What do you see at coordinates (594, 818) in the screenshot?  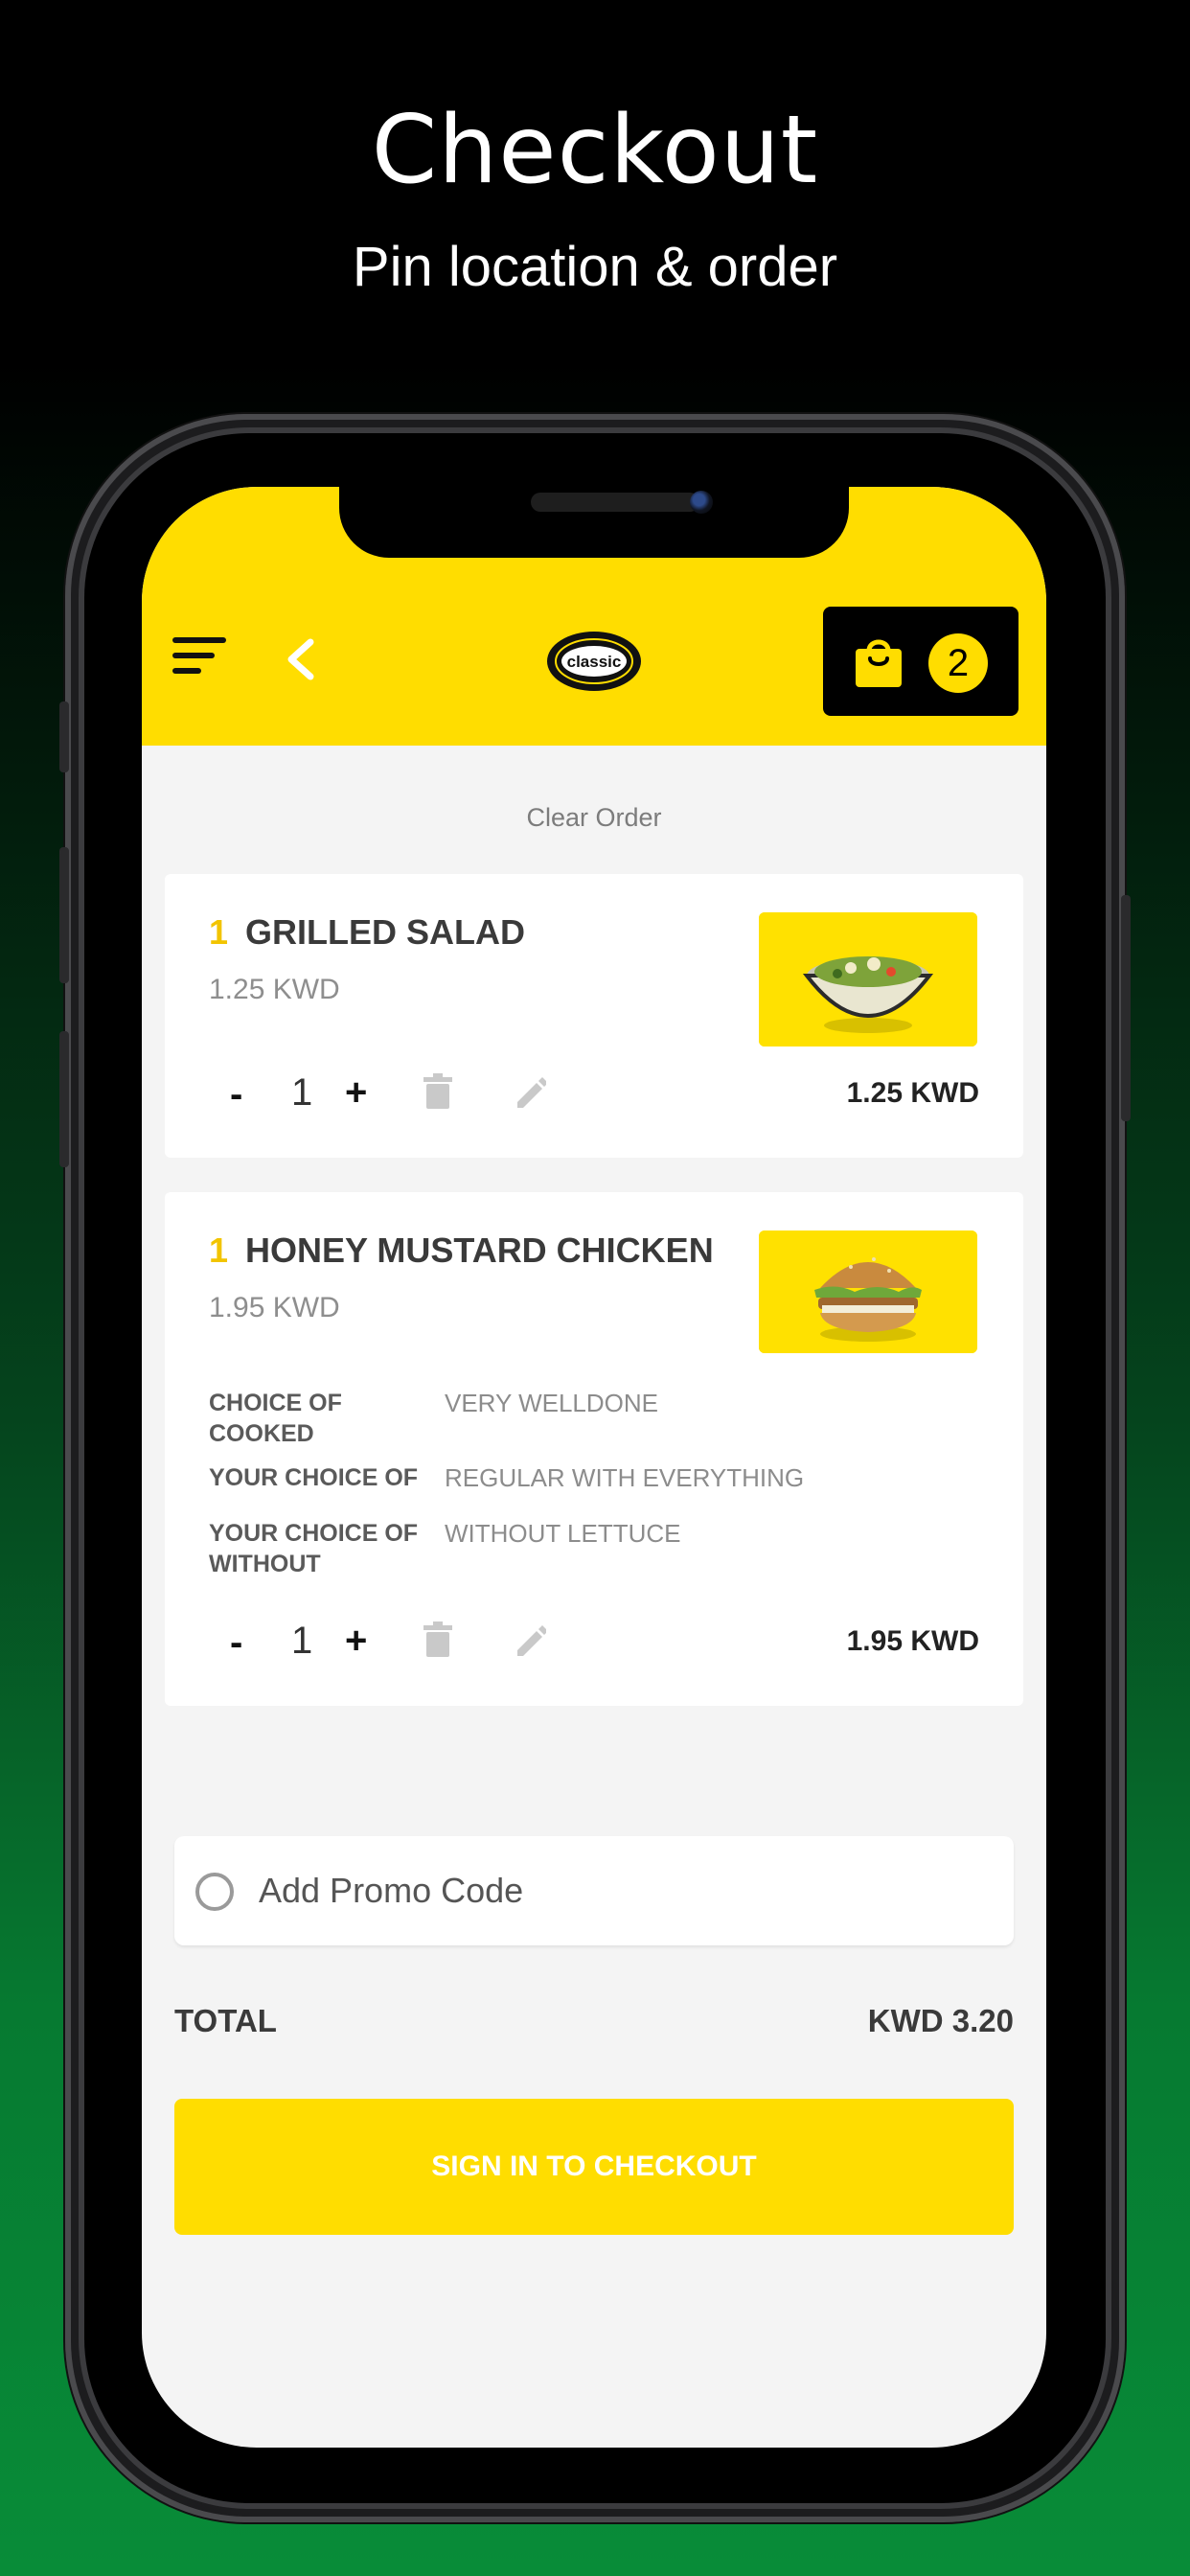 I see `clear-order-link: Clear Order` at bounding box center [594, 818].